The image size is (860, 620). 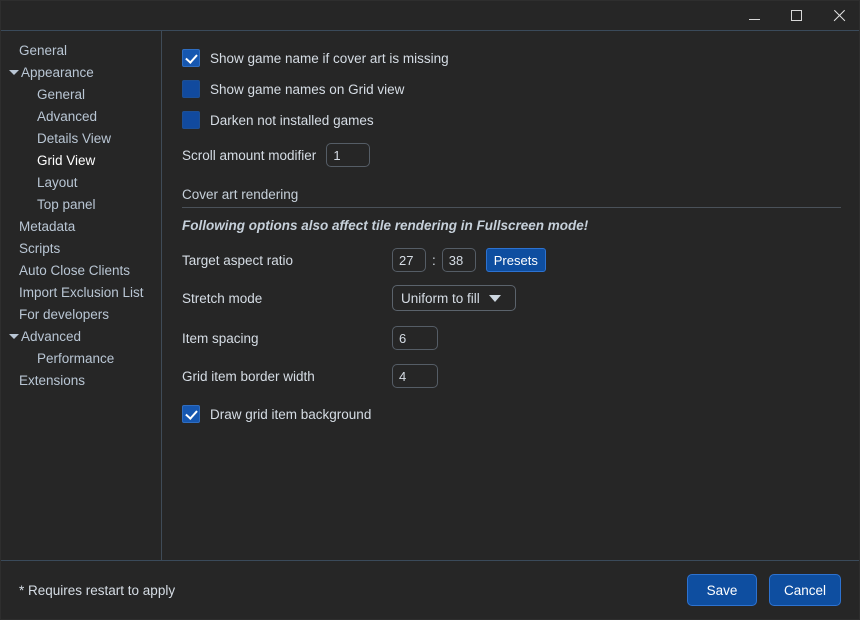 What do you see at coordinates (804, 590) in the screenshot?
I see `cancel-button: Cancel` at bounding box center [804, 590].